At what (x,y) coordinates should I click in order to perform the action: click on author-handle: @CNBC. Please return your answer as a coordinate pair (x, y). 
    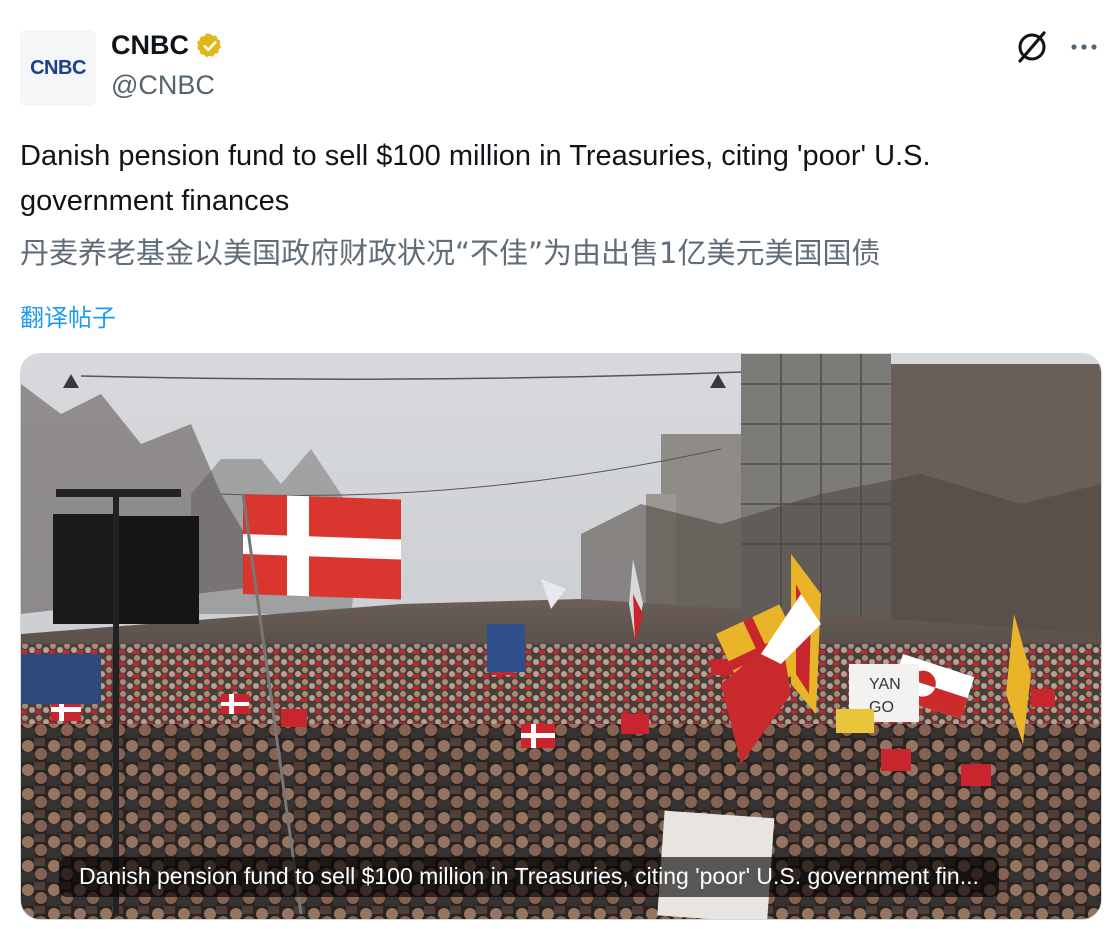
    Looking at the image, I should click on (163, 85).